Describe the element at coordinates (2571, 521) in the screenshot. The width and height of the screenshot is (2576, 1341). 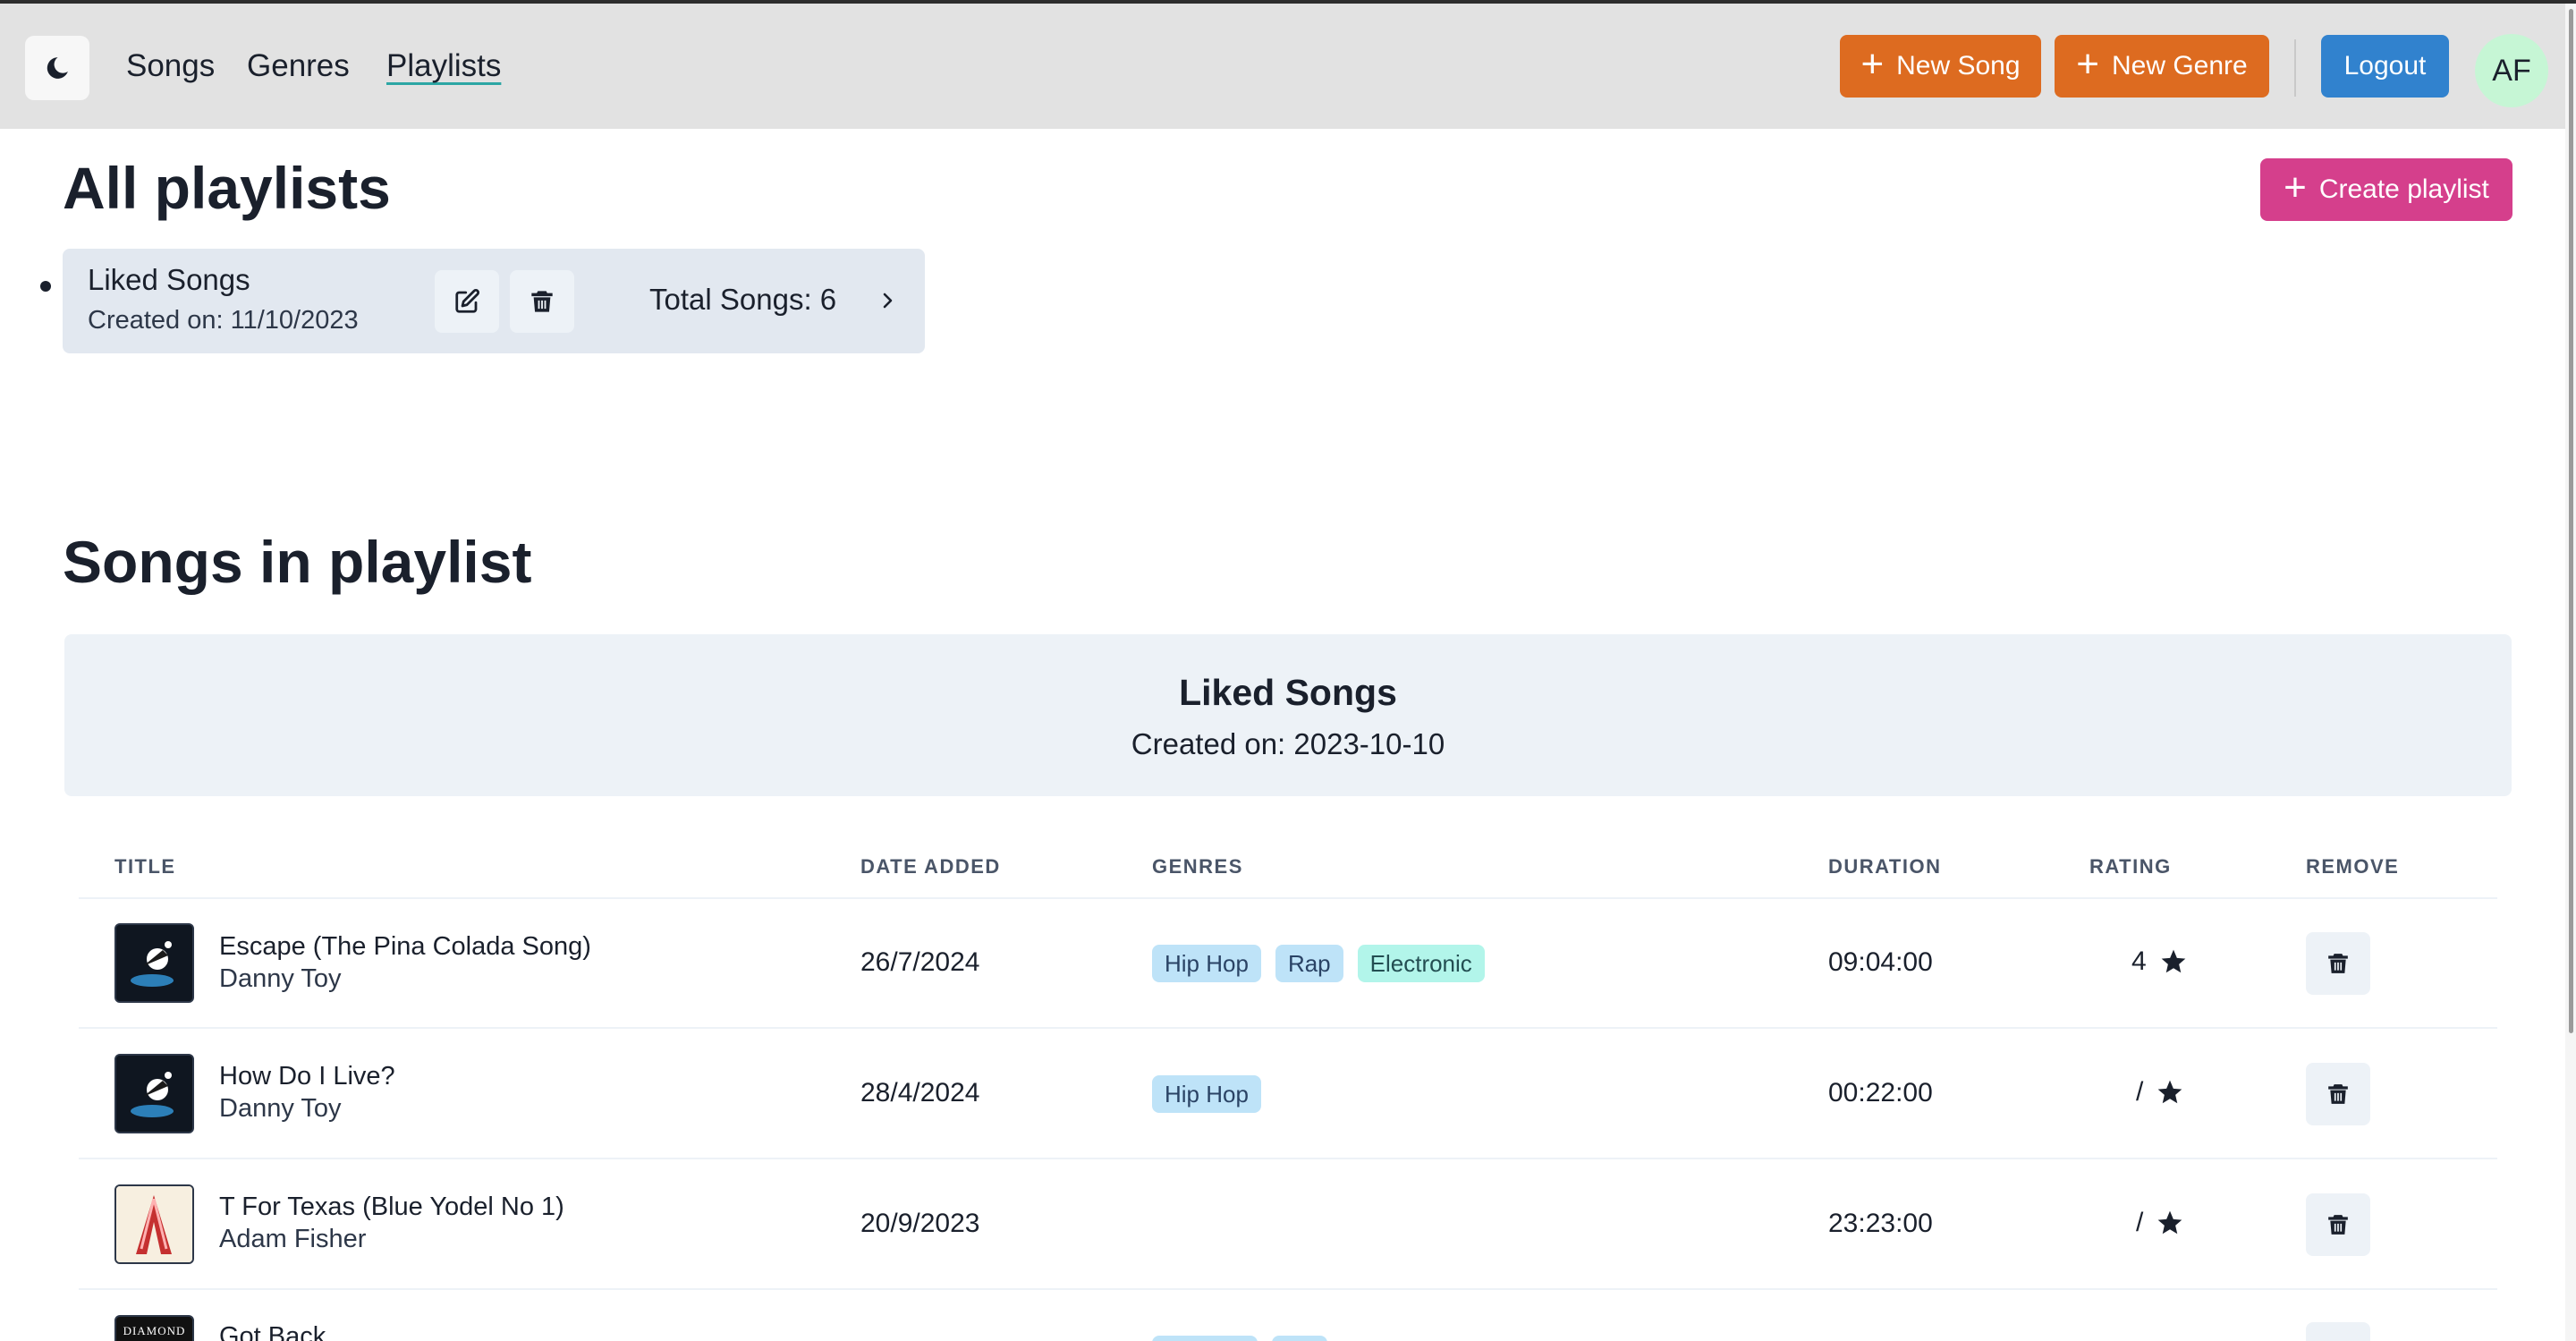
I see `scrollbar-thumb` at that location.